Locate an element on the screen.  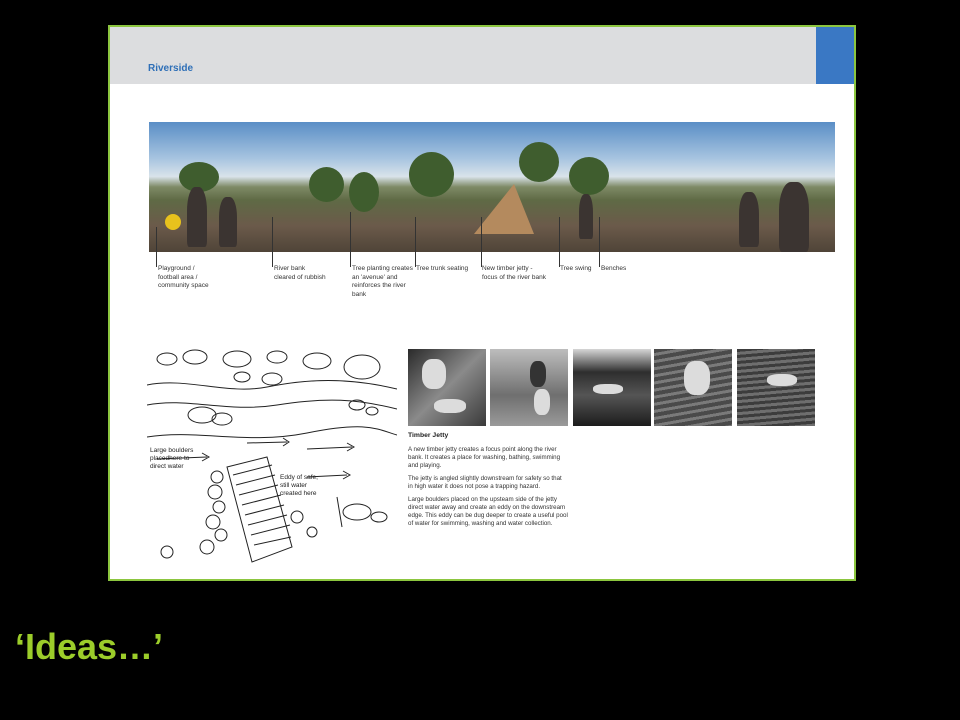
slide-caption: ‘Ideas…’ is located at coordinates (89, 646).